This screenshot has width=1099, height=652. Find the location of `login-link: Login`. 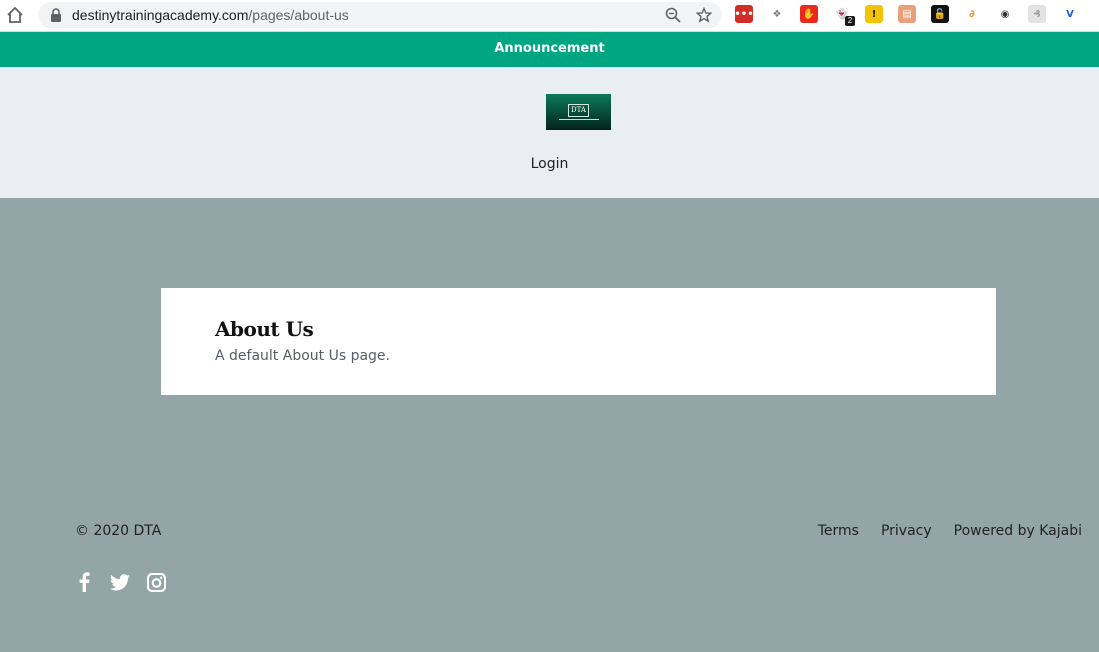

login-link: Login is located at coordinates (550, 164).